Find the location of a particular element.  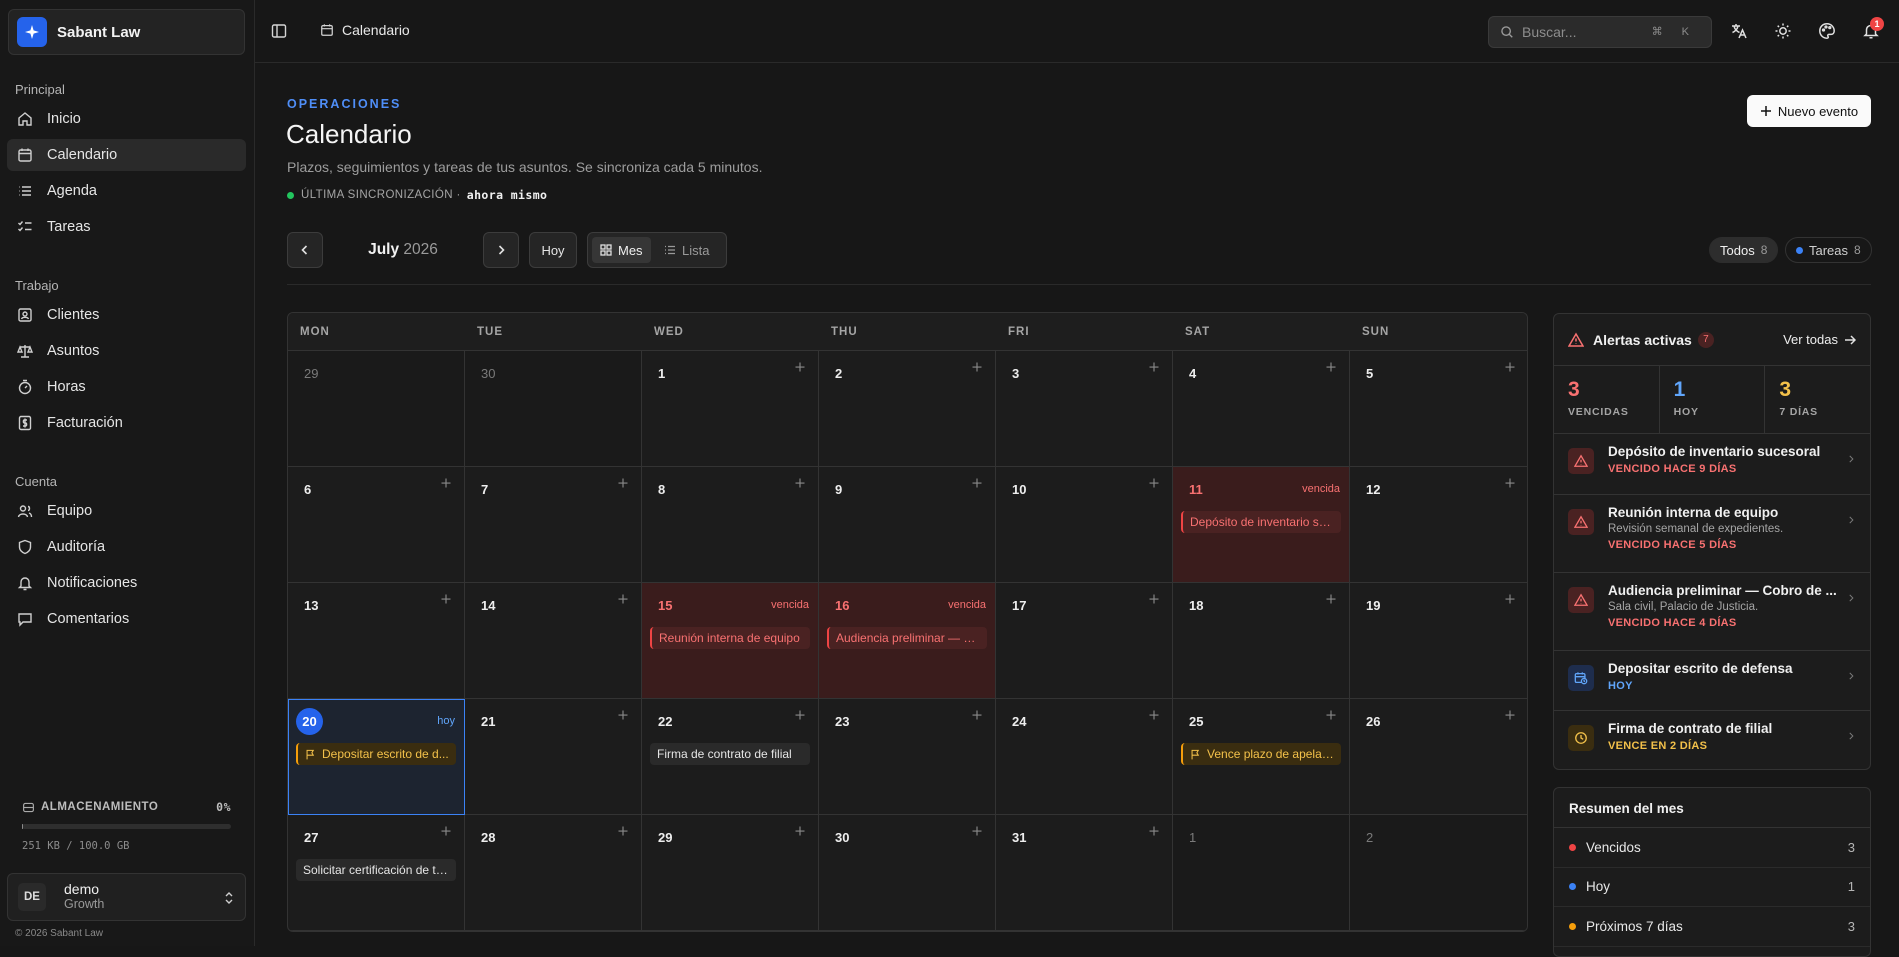

palette-icon is located at coordinates (1827, 31).